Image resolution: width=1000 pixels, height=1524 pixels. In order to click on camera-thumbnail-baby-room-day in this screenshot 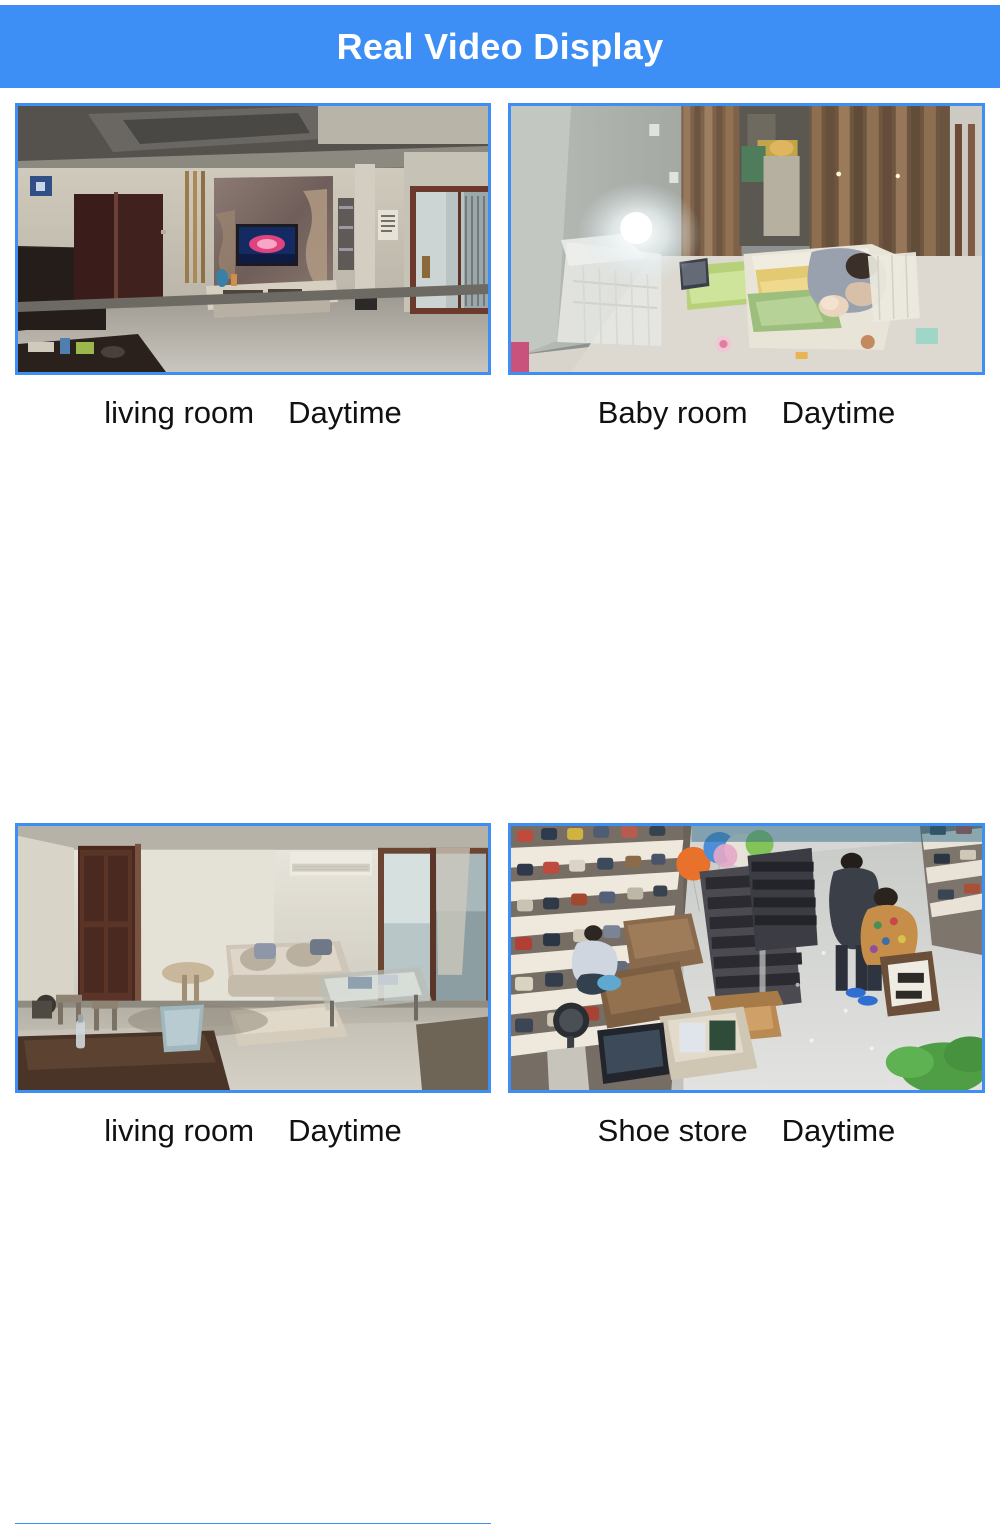, I will do `click(746, 239)`.